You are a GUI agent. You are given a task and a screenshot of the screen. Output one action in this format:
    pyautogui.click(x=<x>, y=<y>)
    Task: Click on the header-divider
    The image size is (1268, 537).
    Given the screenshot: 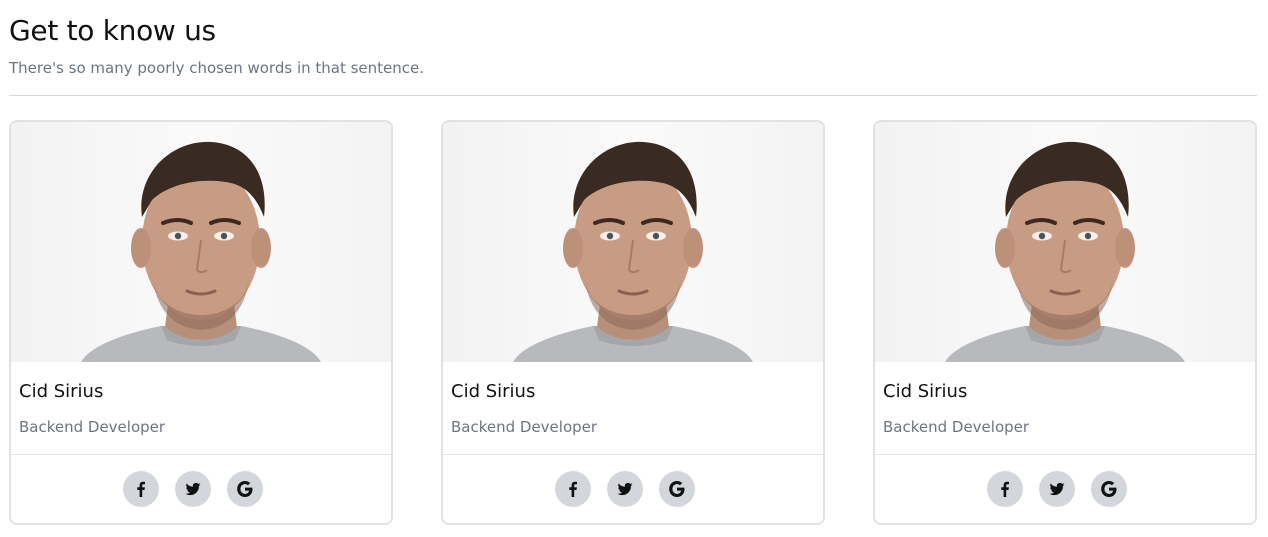 What is the action you would take?
    pyautogui.click(x=633, y=95)
    